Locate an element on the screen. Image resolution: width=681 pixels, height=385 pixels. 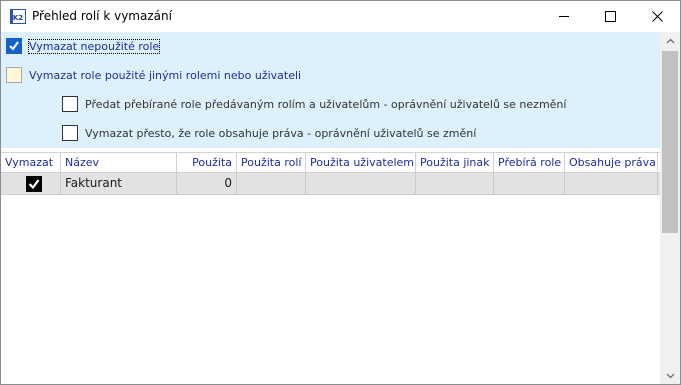
maximize-icon is located at coordinates (610, 16).